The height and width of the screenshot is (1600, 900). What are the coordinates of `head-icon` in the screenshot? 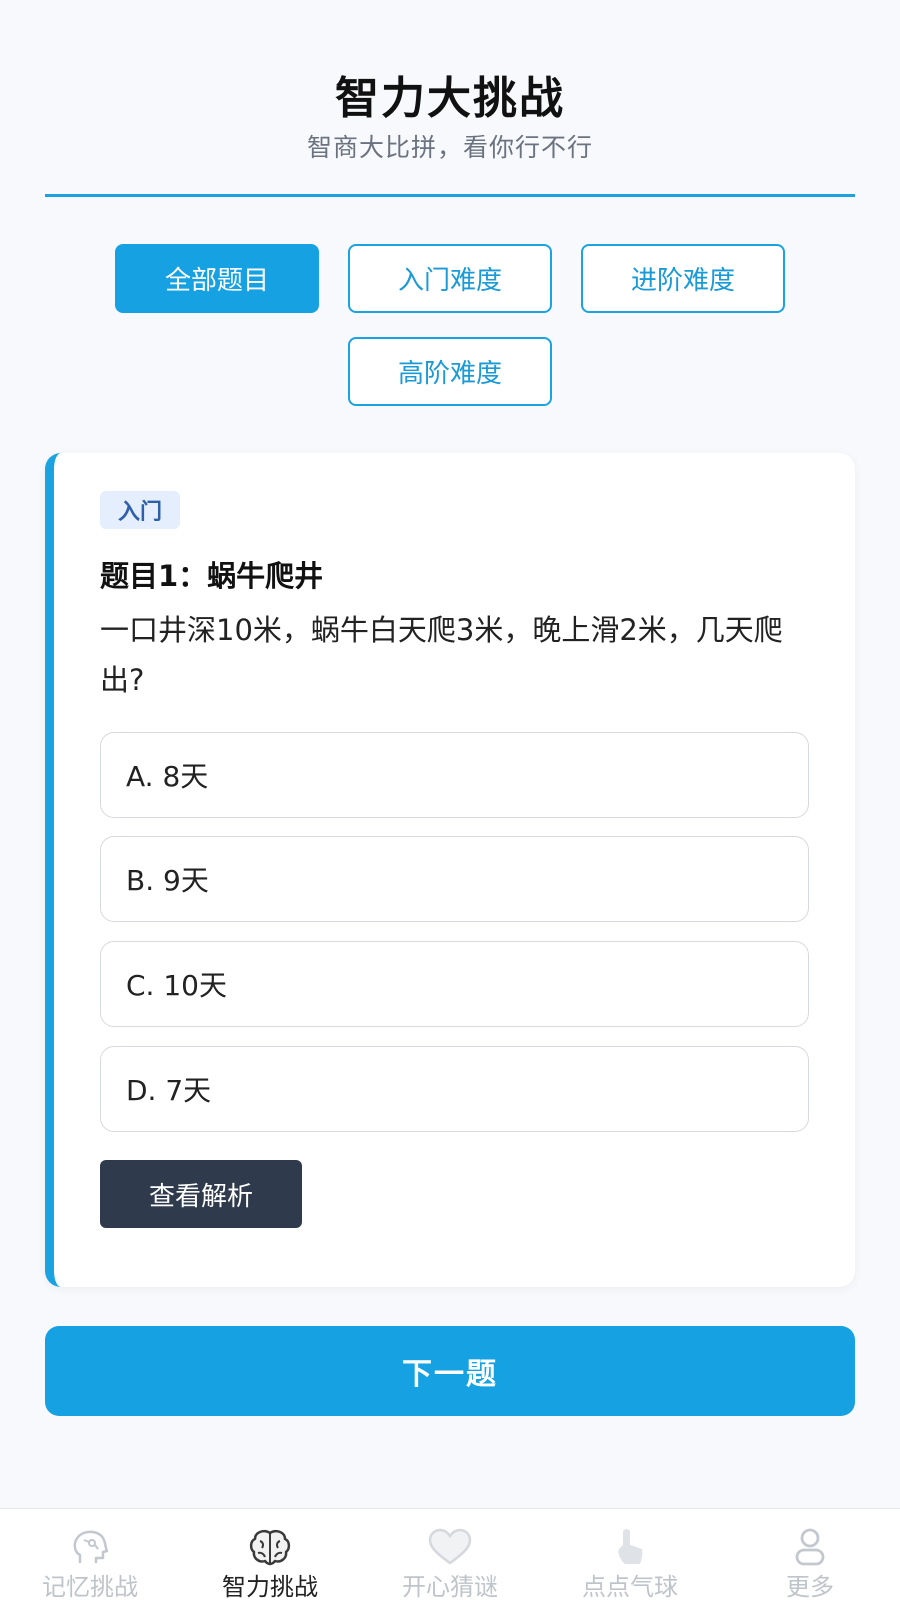 It's located at (91, 1546).